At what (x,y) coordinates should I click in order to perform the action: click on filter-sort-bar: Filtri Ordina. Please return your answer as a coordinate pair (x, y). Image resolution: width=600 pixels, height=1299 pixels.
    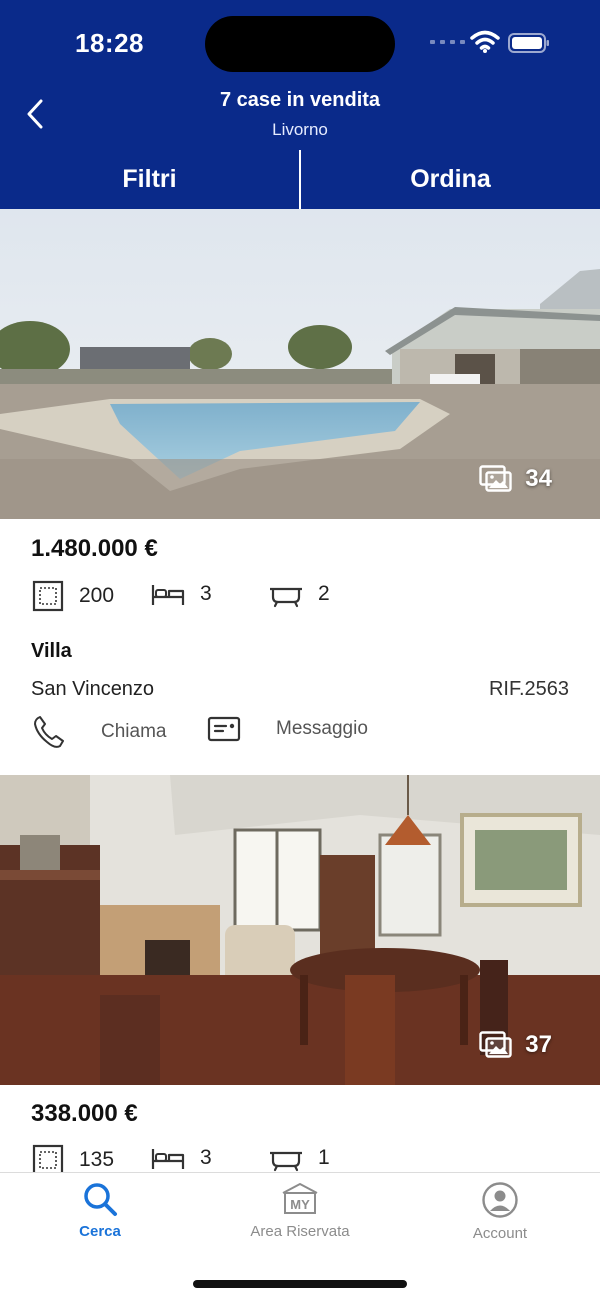
    Looking at the image, I should click on (300, 179).